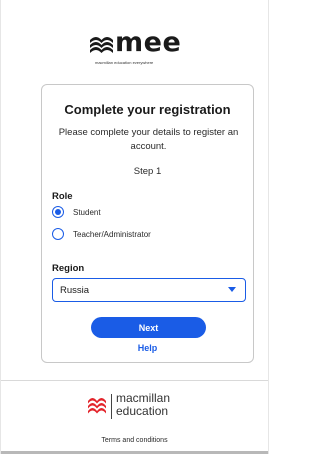 The image size is (320, 454). What do you see at coordinates (112, 234) in the screenshot?
I see `radio-teacher-label: Teacher/Administrator` at bounding box center [112, 234].